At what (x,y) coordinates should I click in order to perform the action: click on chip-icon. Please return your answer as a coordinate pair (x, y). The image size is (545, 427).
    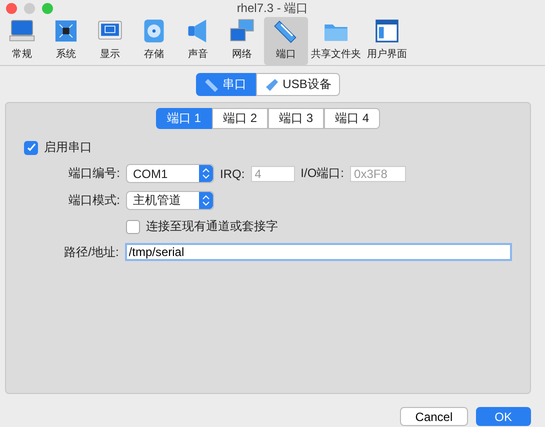
    Looking at the image, I should click on (66, 31).